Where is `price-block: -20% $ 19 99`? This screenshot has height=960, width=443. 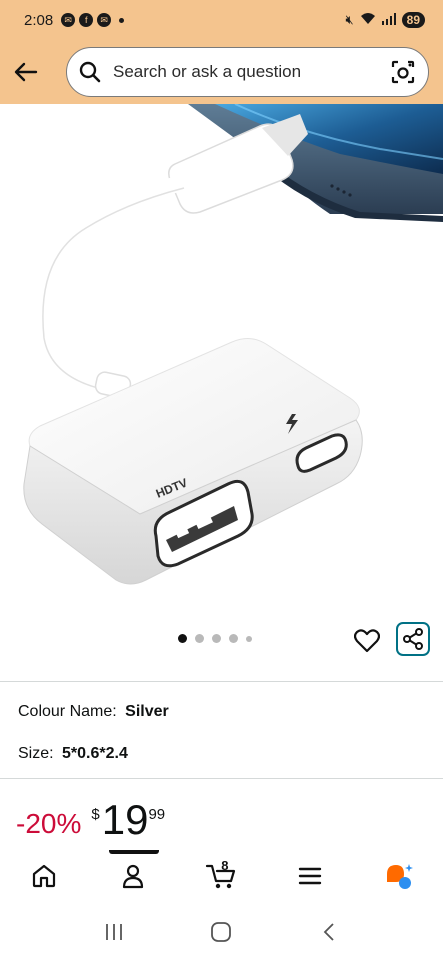 price-block: -20% $ 19 99 is located at coordinates (90, 824).